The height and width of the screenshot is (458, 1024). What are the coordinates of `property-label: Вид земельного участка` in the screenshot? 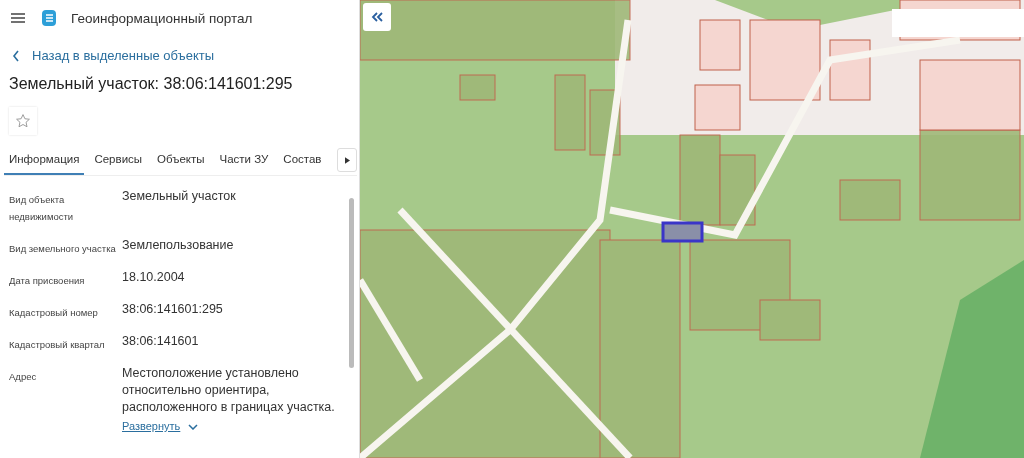 It's located at (63, 249).